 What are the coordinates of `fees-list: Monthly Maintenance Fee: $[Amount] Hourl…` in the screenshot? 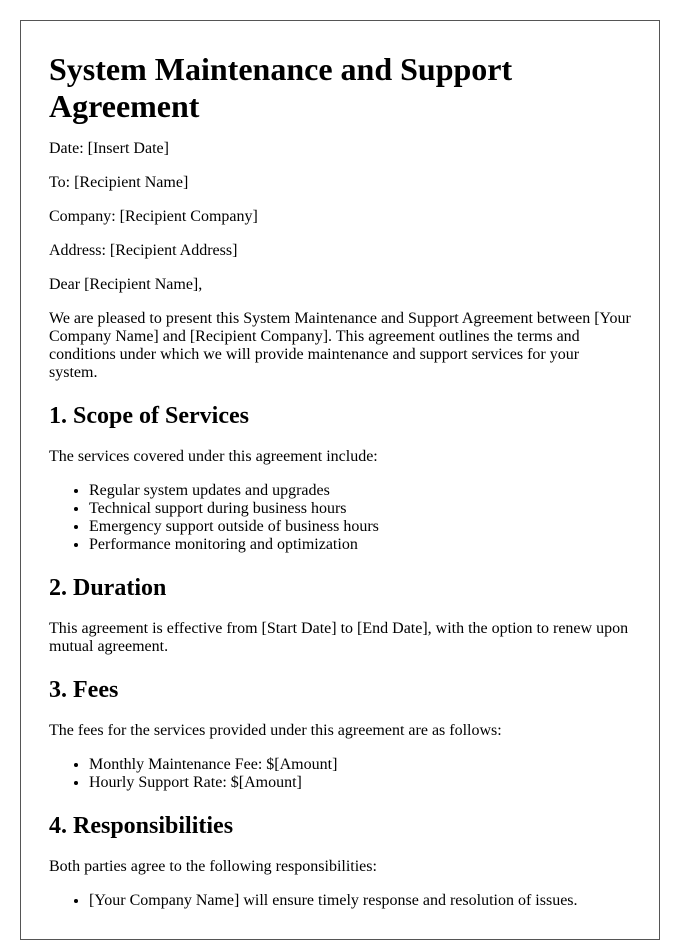 It's located at (340, 774).